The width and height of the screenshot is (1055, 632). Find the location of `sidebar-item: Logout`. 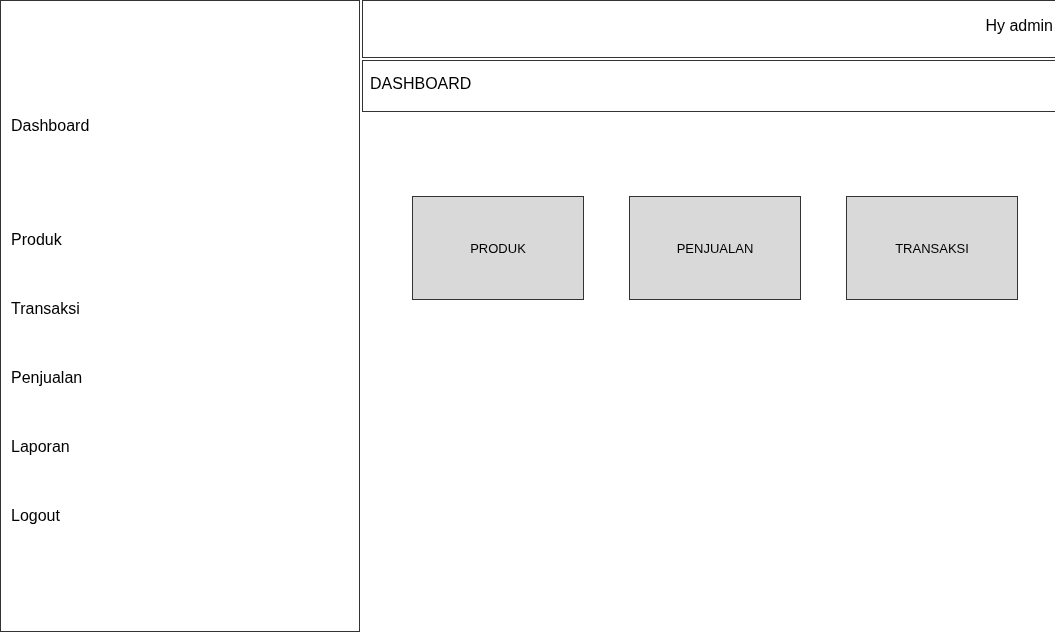

sidebar-item: Logout is located at coordinates (180, 516).